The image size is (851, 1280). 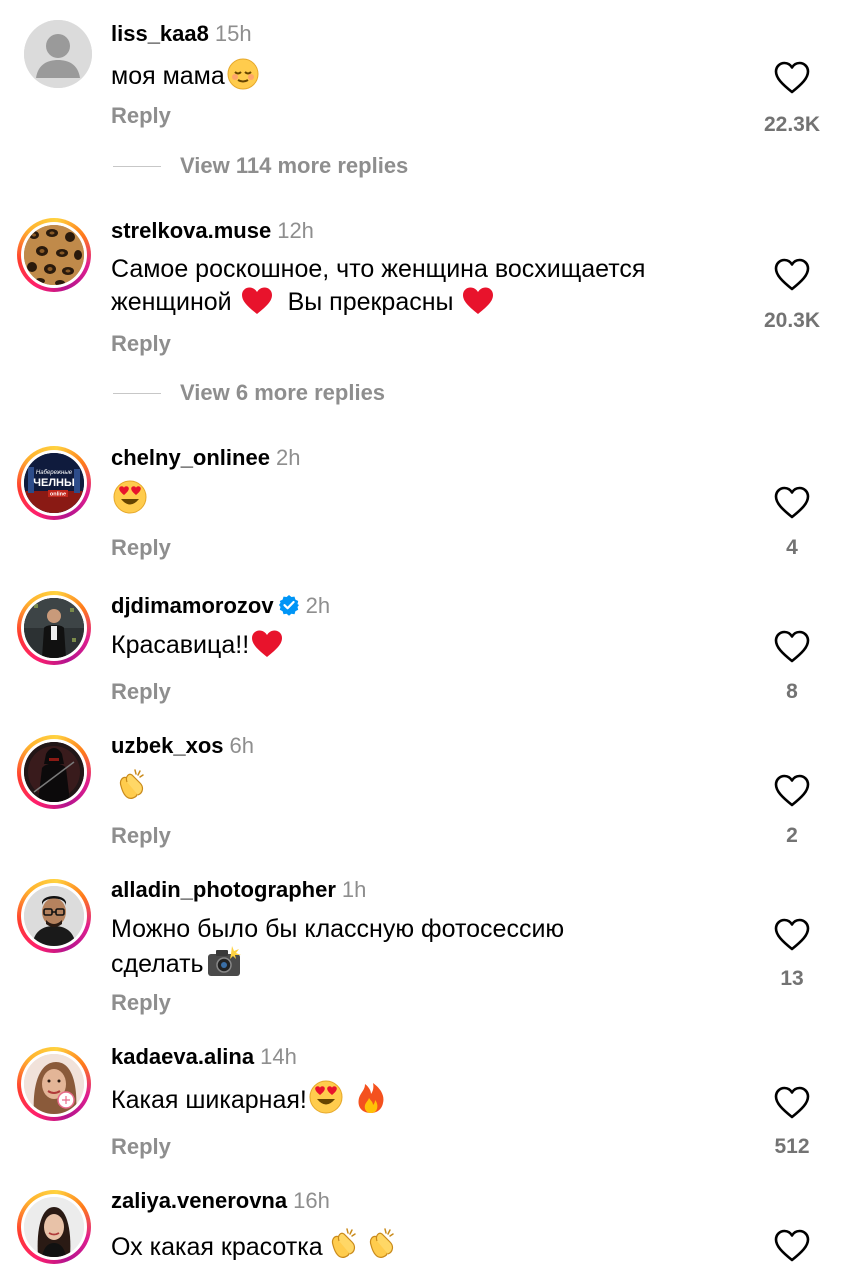 I want to click on username: liss_kaa8, so click(x=160, y=33).